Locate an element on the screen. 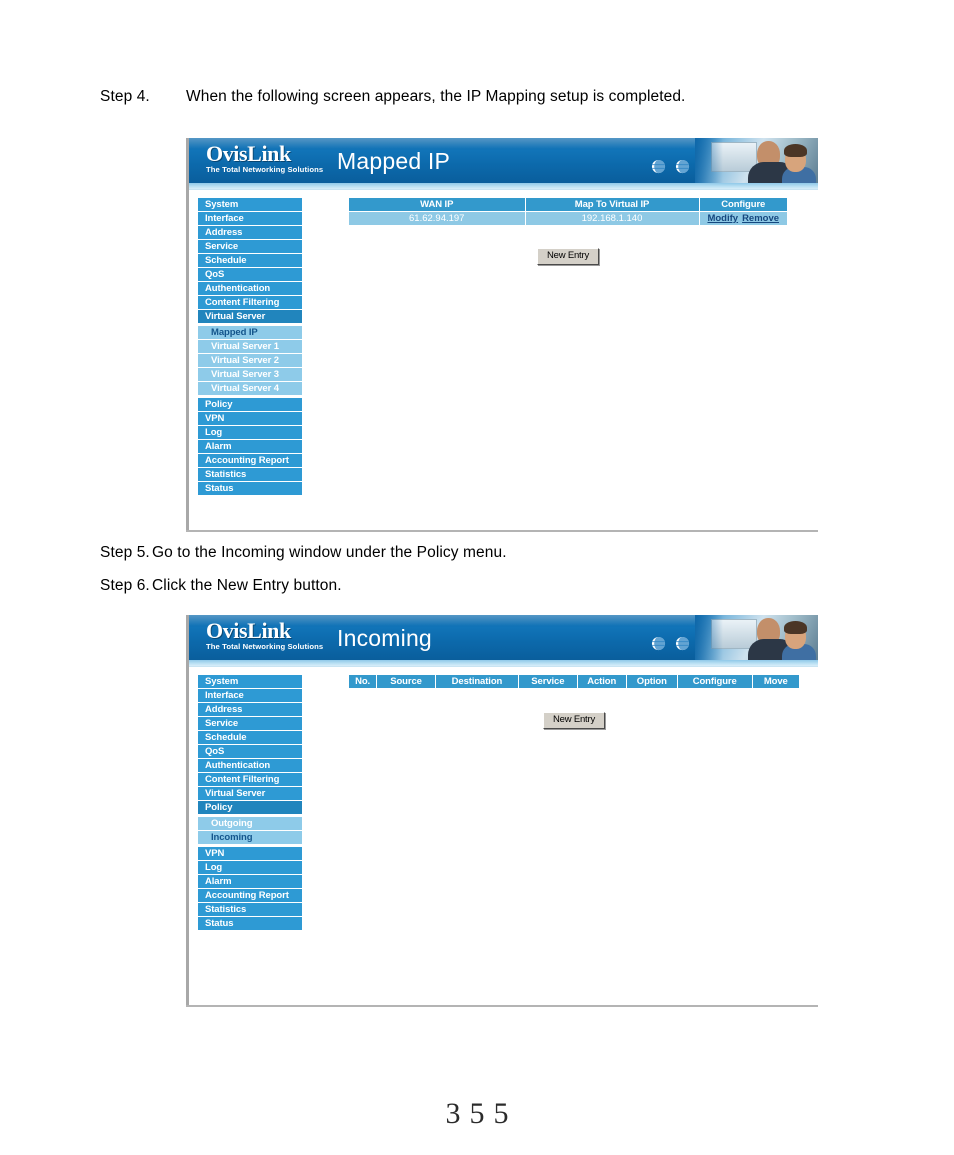  sidebar-item-virtual-server-1: Virtual Server 1 is located at coordinates (250, 347).